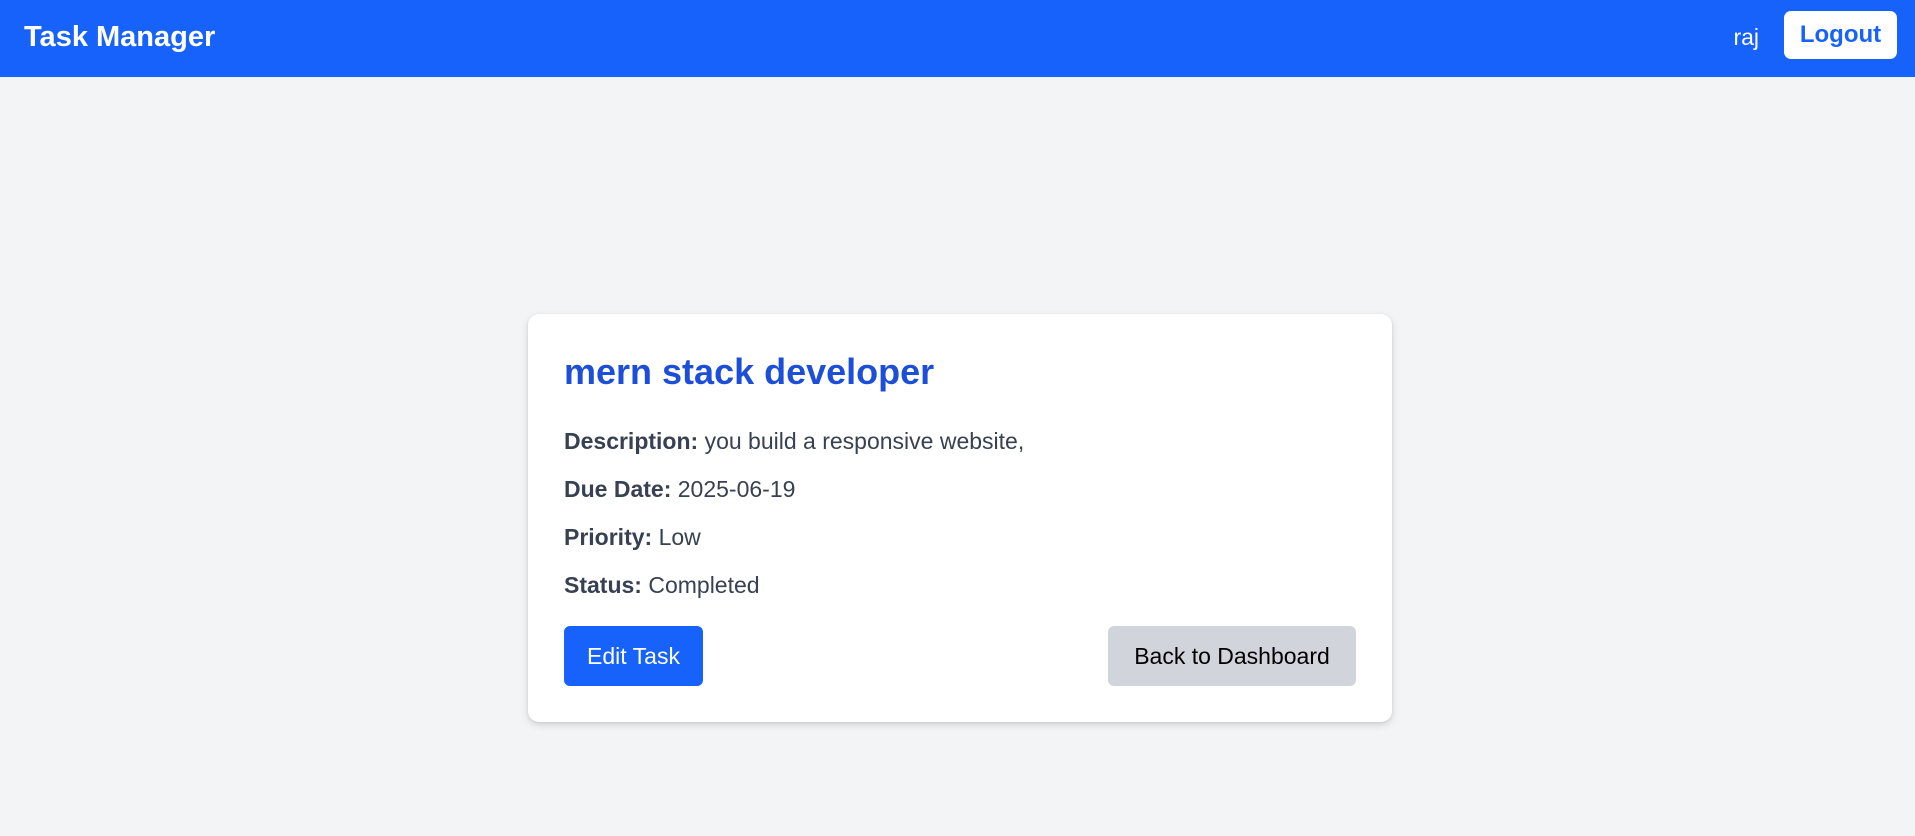 The image size is (1915, 836). Describe the element at coordinates (1746, 37) in the screenshot. I see `current-username: raj` at that location.